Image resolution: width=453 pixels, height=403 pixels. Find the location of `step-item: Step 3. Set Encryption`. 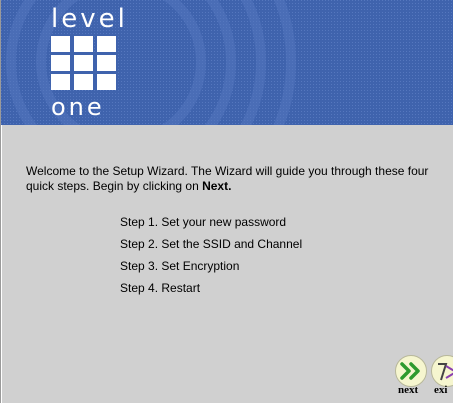

step-item: Step 3. Set Encryption is located at coordinates (180, 266).